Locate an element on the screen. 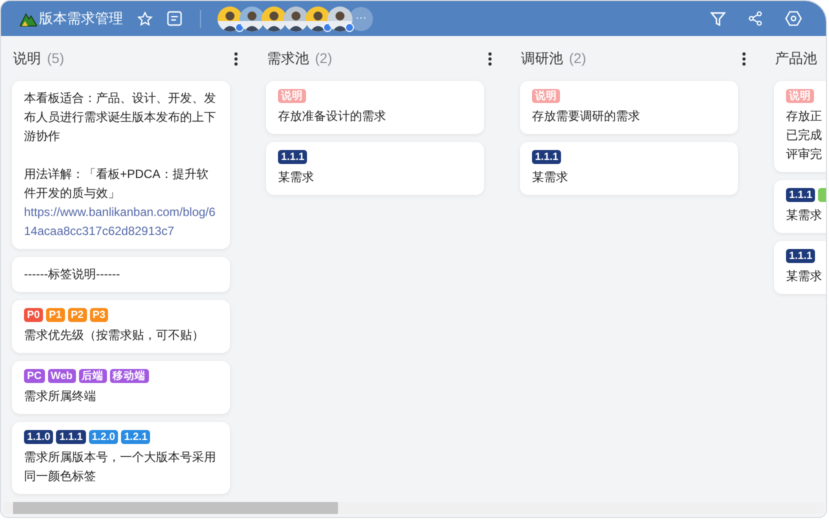 The height and width of the screenshot is (520, 829). column-title: 产品池 is located at coordinates (796, 58).